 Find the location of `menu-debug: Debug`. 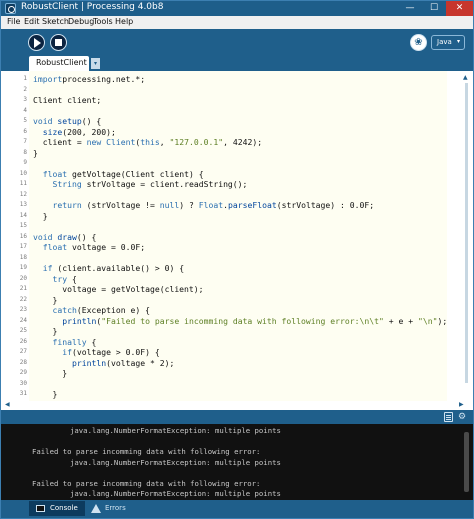

menu-debug: Debug is located at coordinates (81, 21).